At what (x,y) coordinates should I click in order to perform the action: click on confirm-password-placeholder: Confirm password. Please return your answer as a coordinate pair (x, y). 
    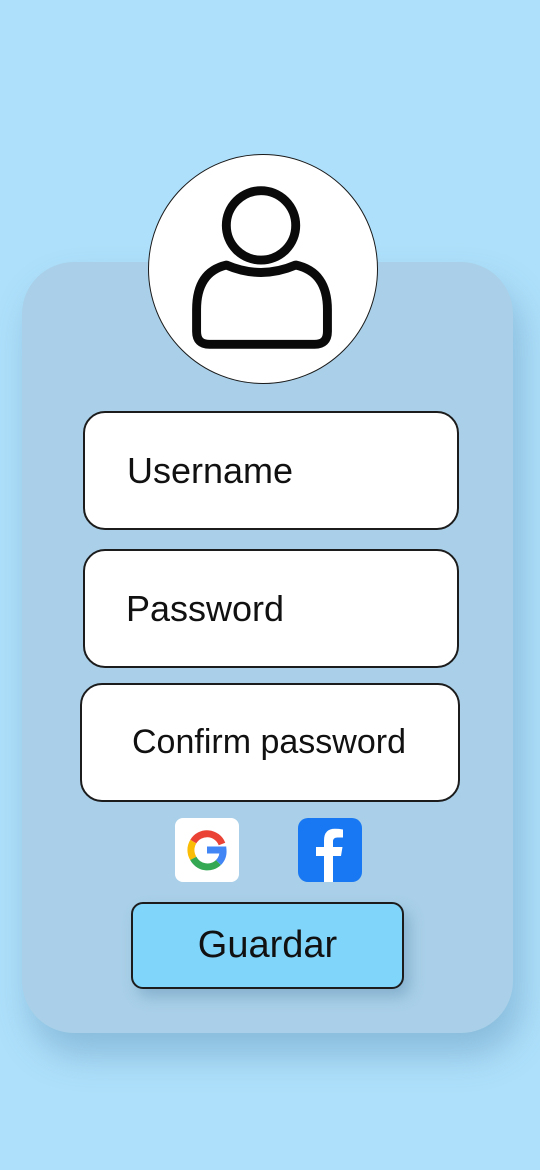
    Looking at the image, I should click on (269, 742).